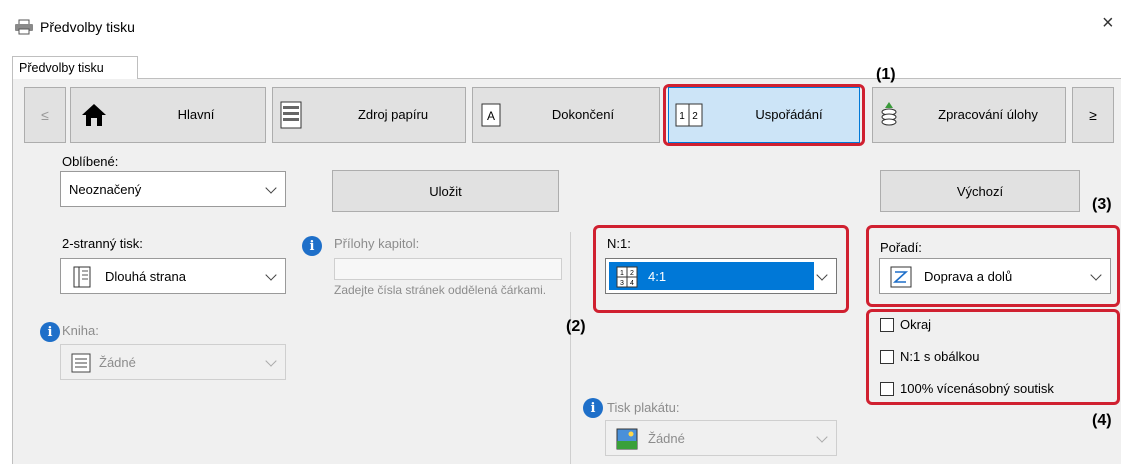 The height and width of the screenshot is (464, 1121). What do you see at coordinates (887, 357) in the screenshot?
I see `nup-cover-checkbox` at bounding box center [887, 357].